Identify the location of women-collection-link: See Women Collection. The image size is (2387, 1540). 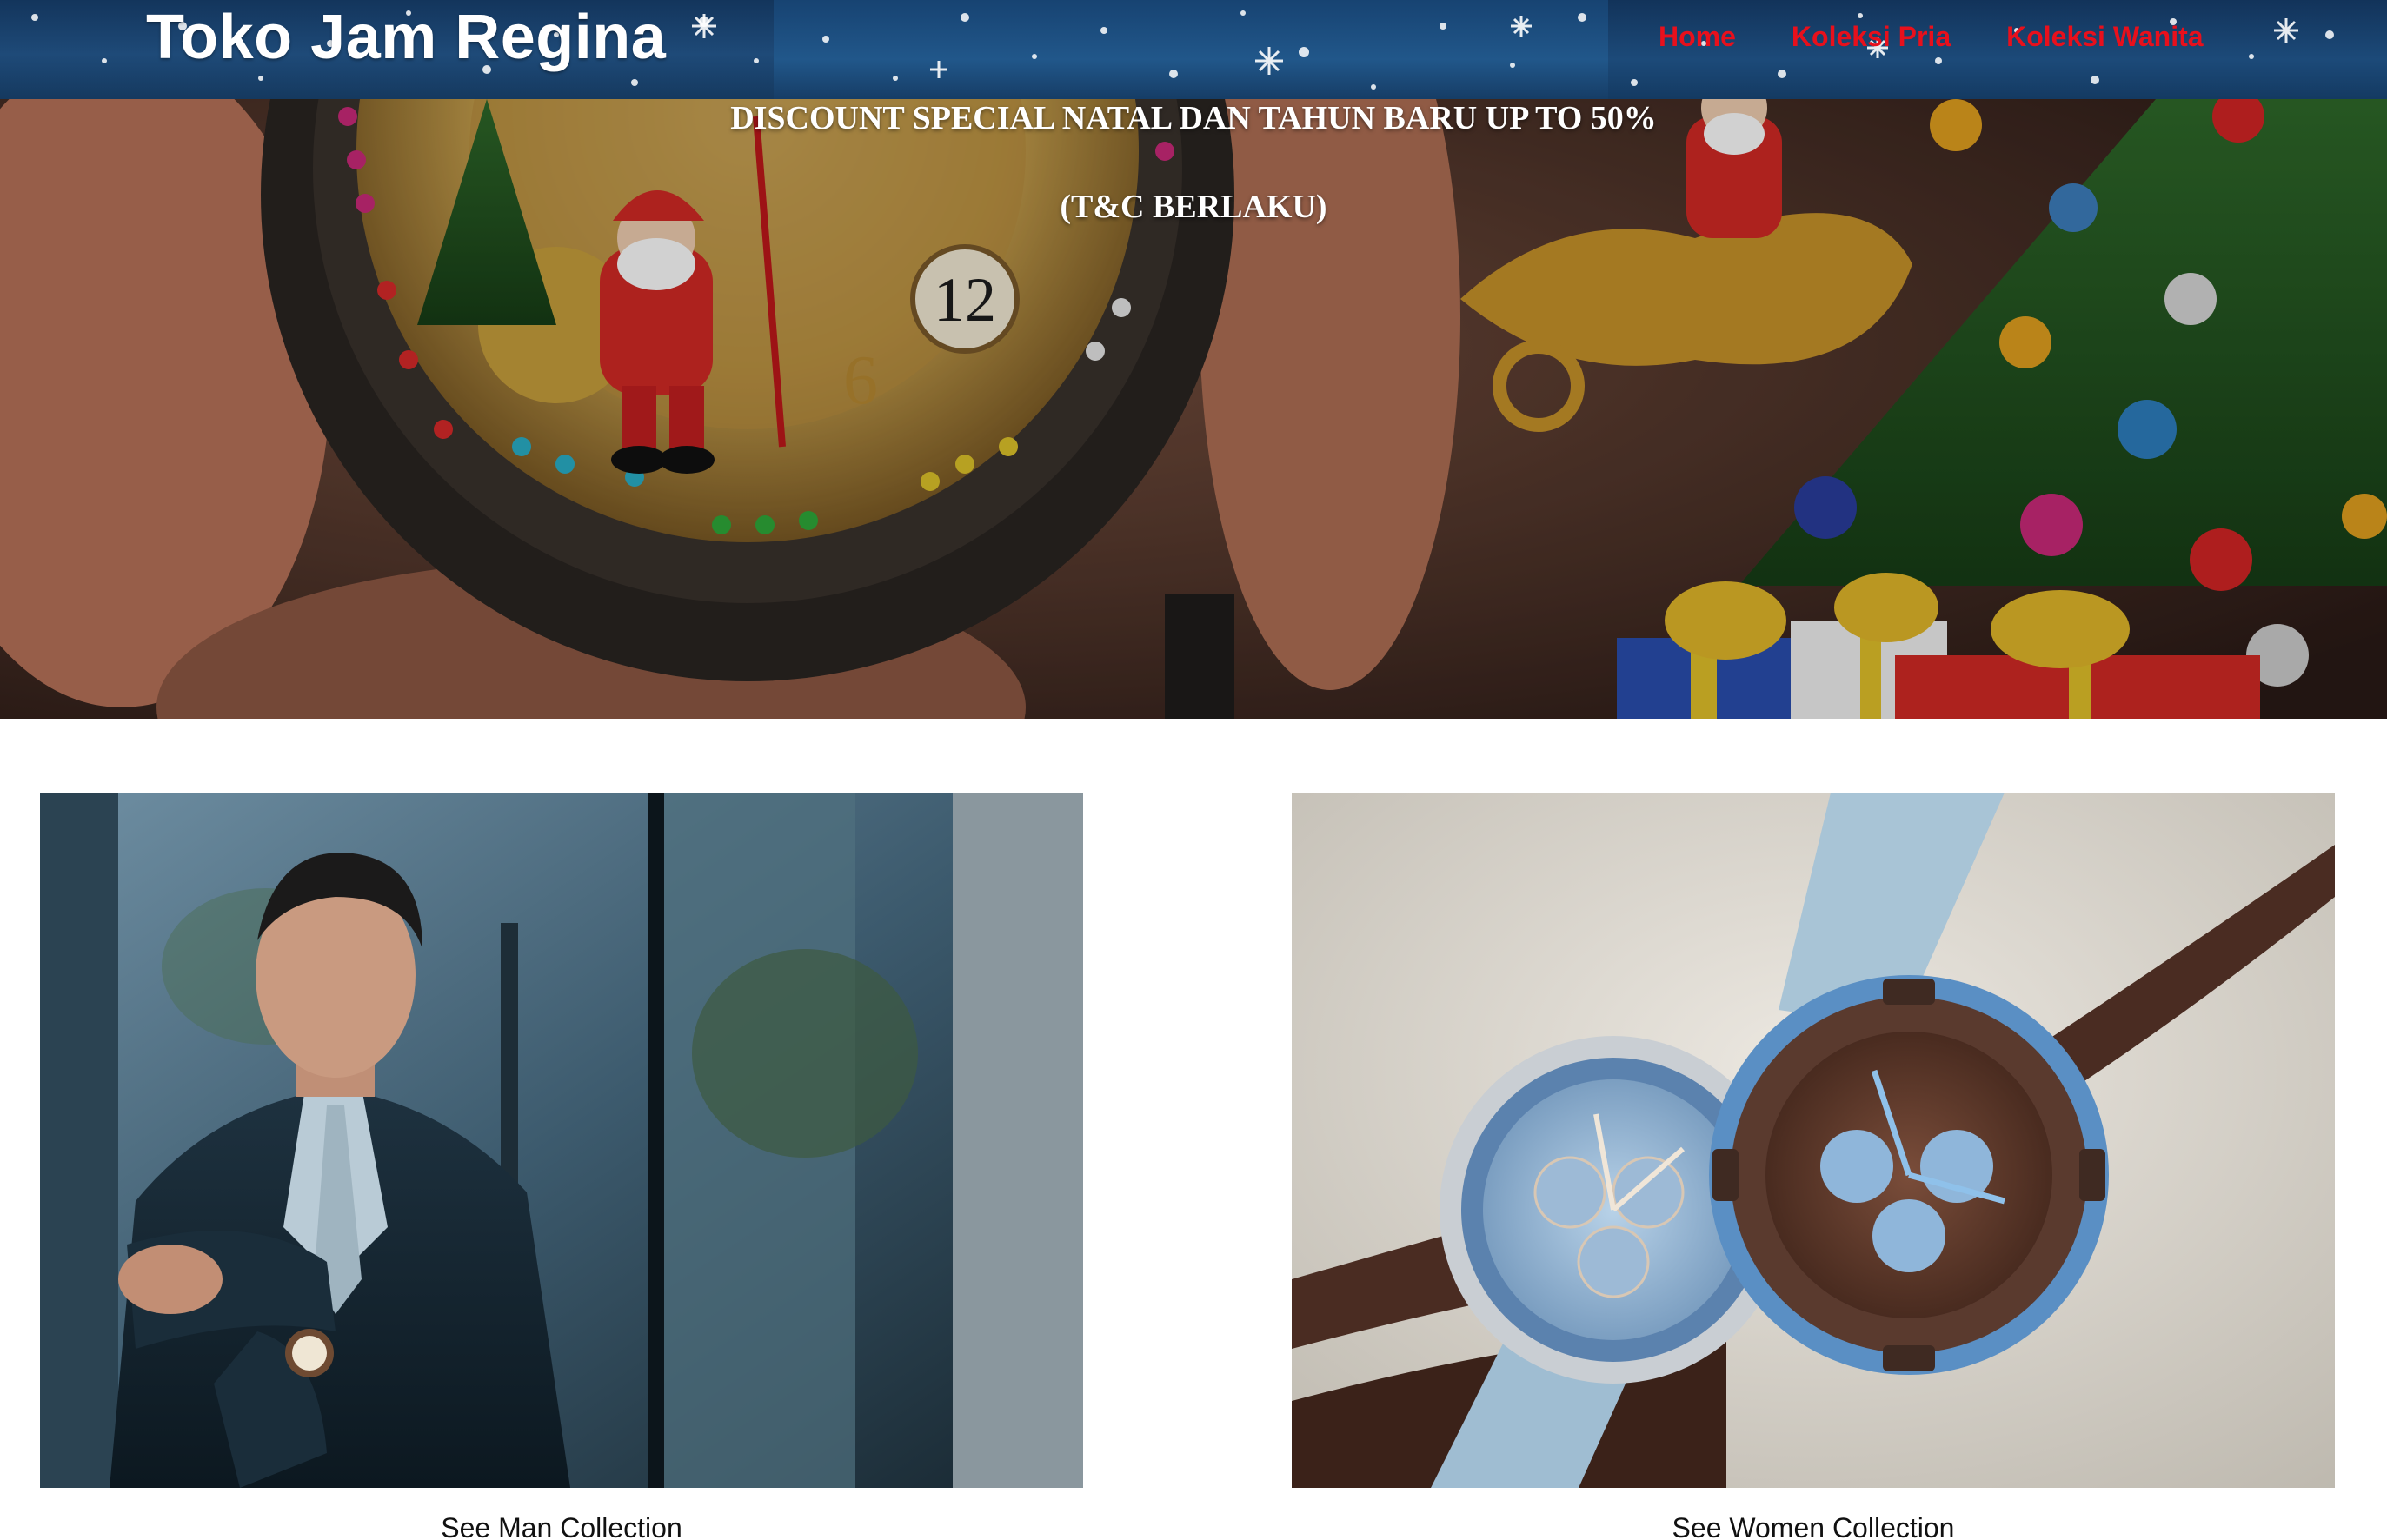
(1813, 1526).